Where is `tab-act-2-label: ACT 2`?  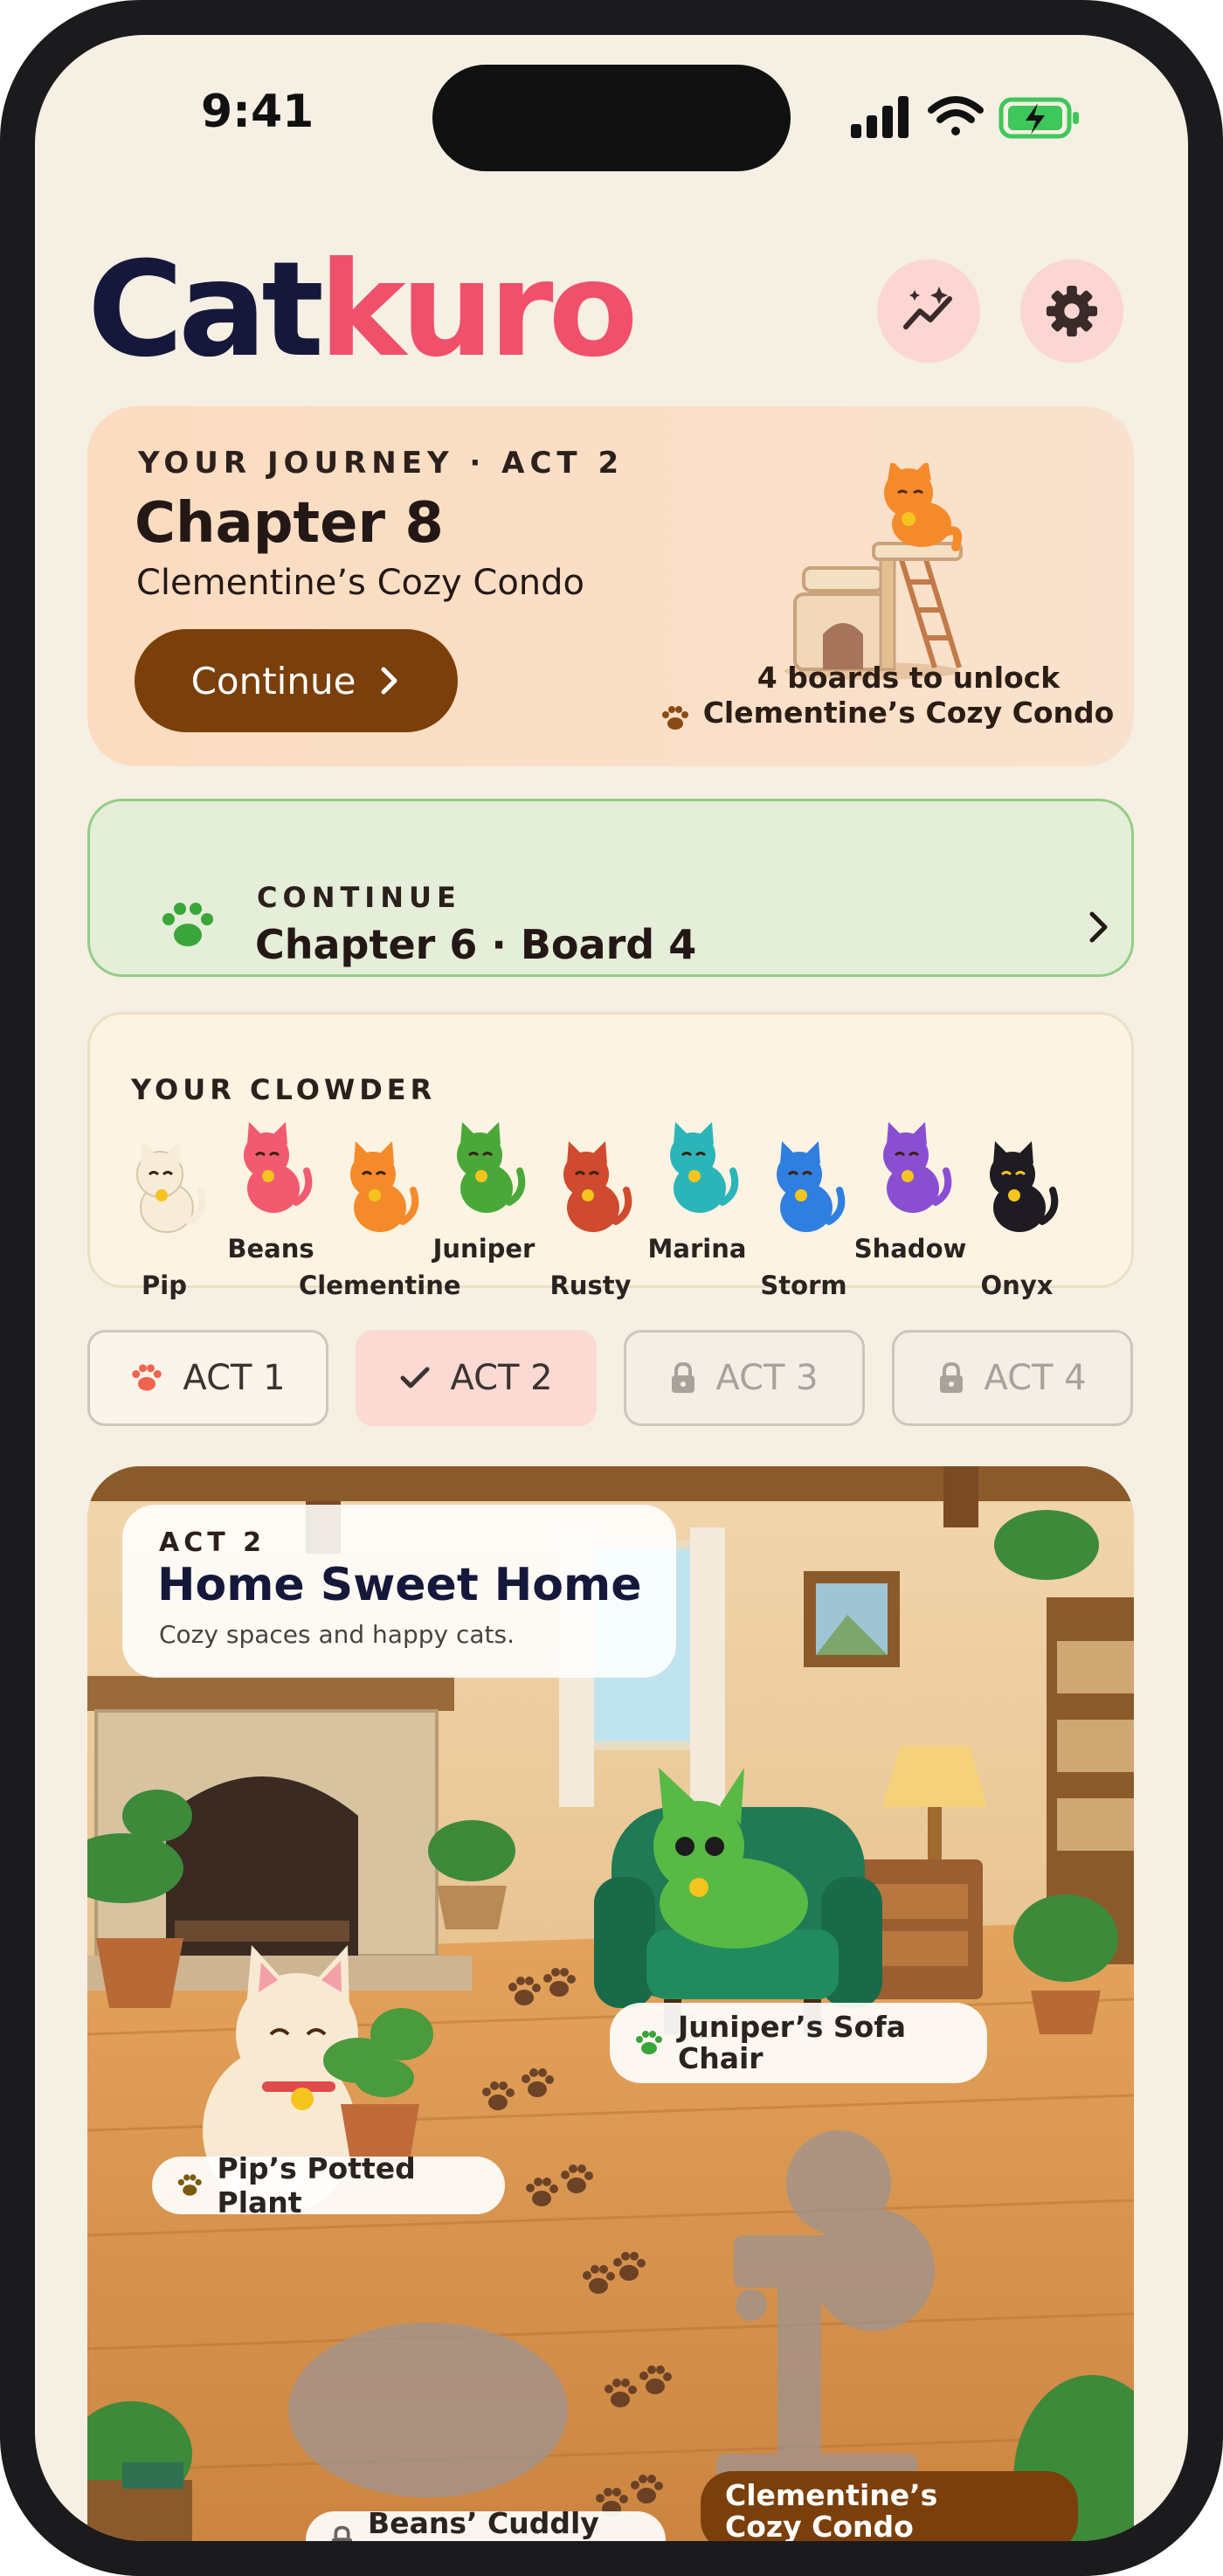
tab-act-2-label: ACT 2 is located at coordinates (502, 1378).